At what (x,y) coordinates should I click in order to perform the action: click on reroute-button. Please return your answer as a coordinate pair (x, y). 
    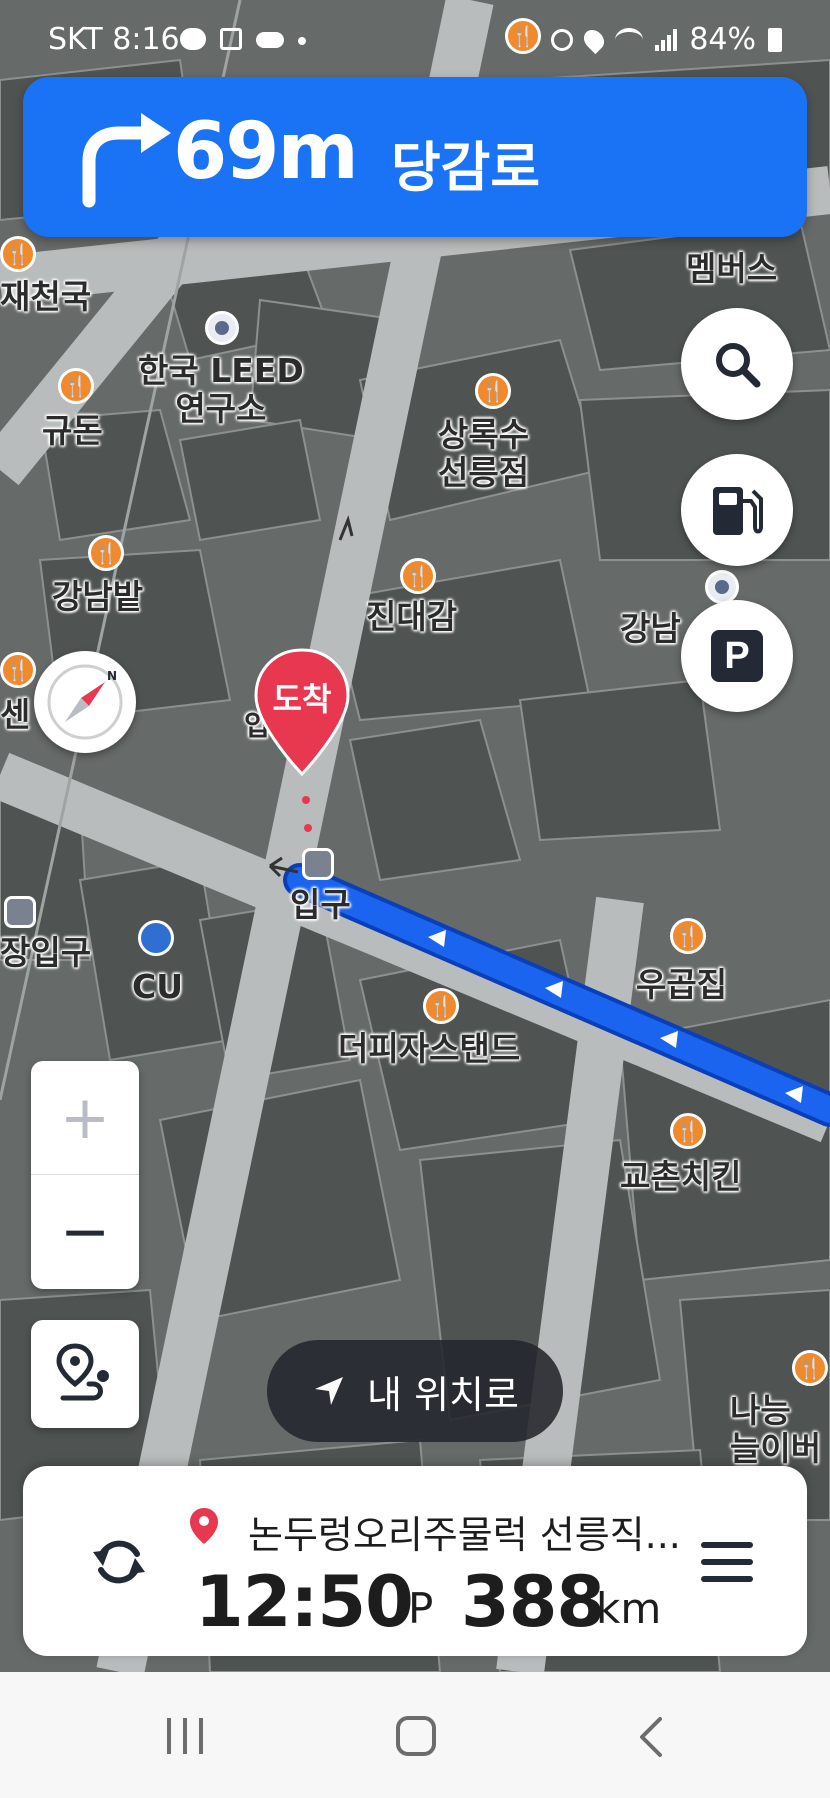
    Looking at the image, I should click on (119, 1562).